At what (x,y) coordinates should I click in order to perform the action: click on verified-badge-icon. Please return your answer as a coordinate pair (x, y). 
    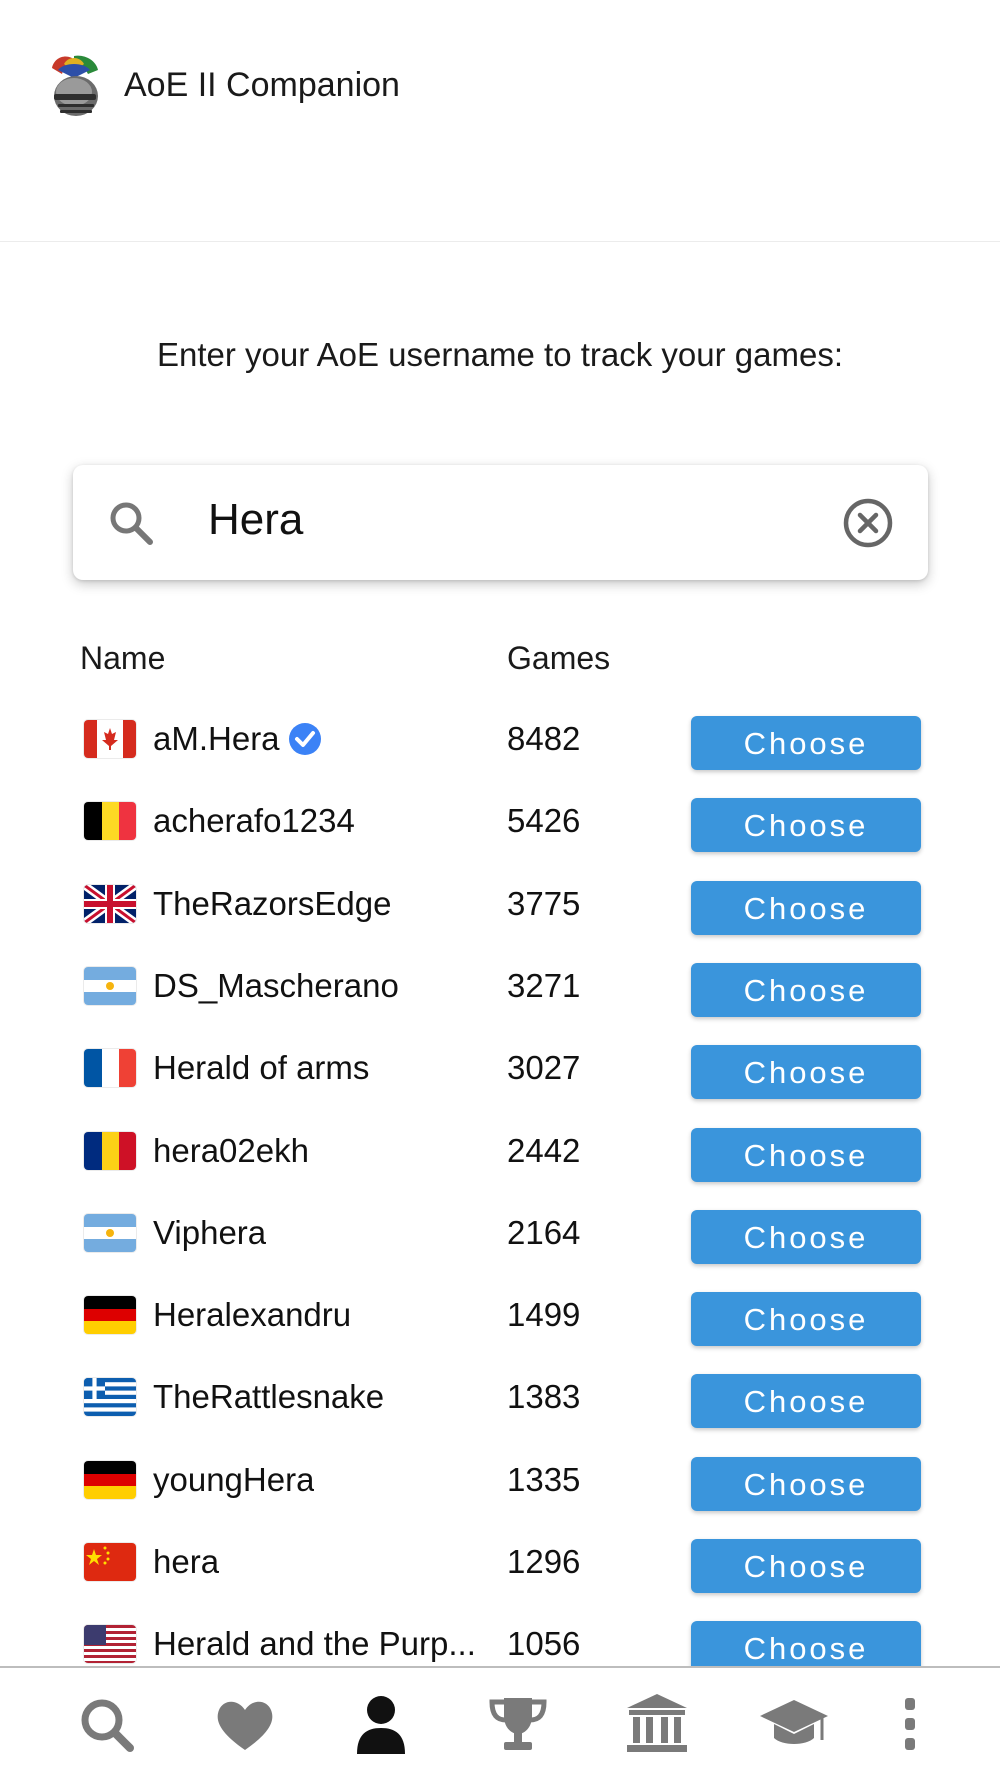
    Looking at the image, I should click on (305, 739).